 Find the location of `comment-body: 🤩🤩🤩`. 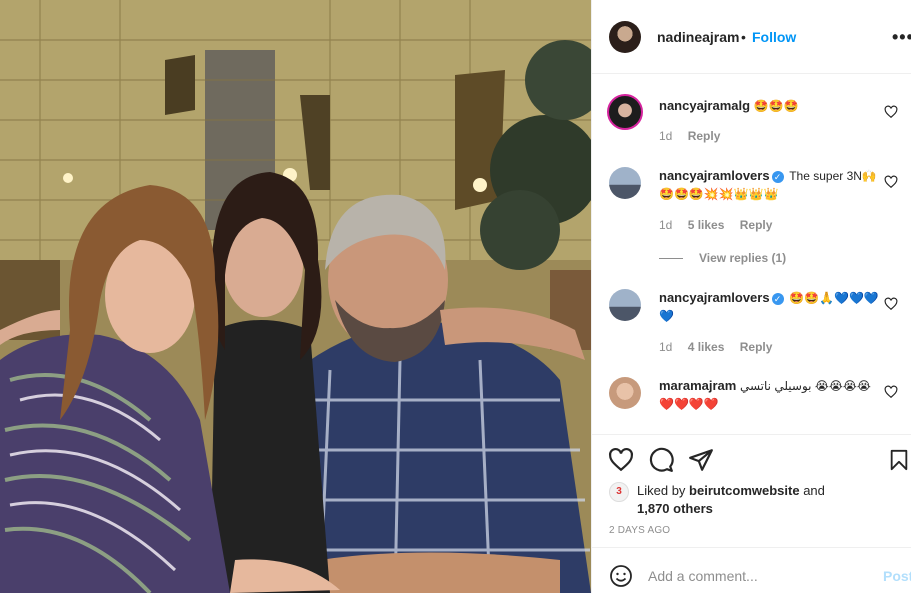

comment-body: 🤩🤩🤩 is located at coordinates (776, 106).